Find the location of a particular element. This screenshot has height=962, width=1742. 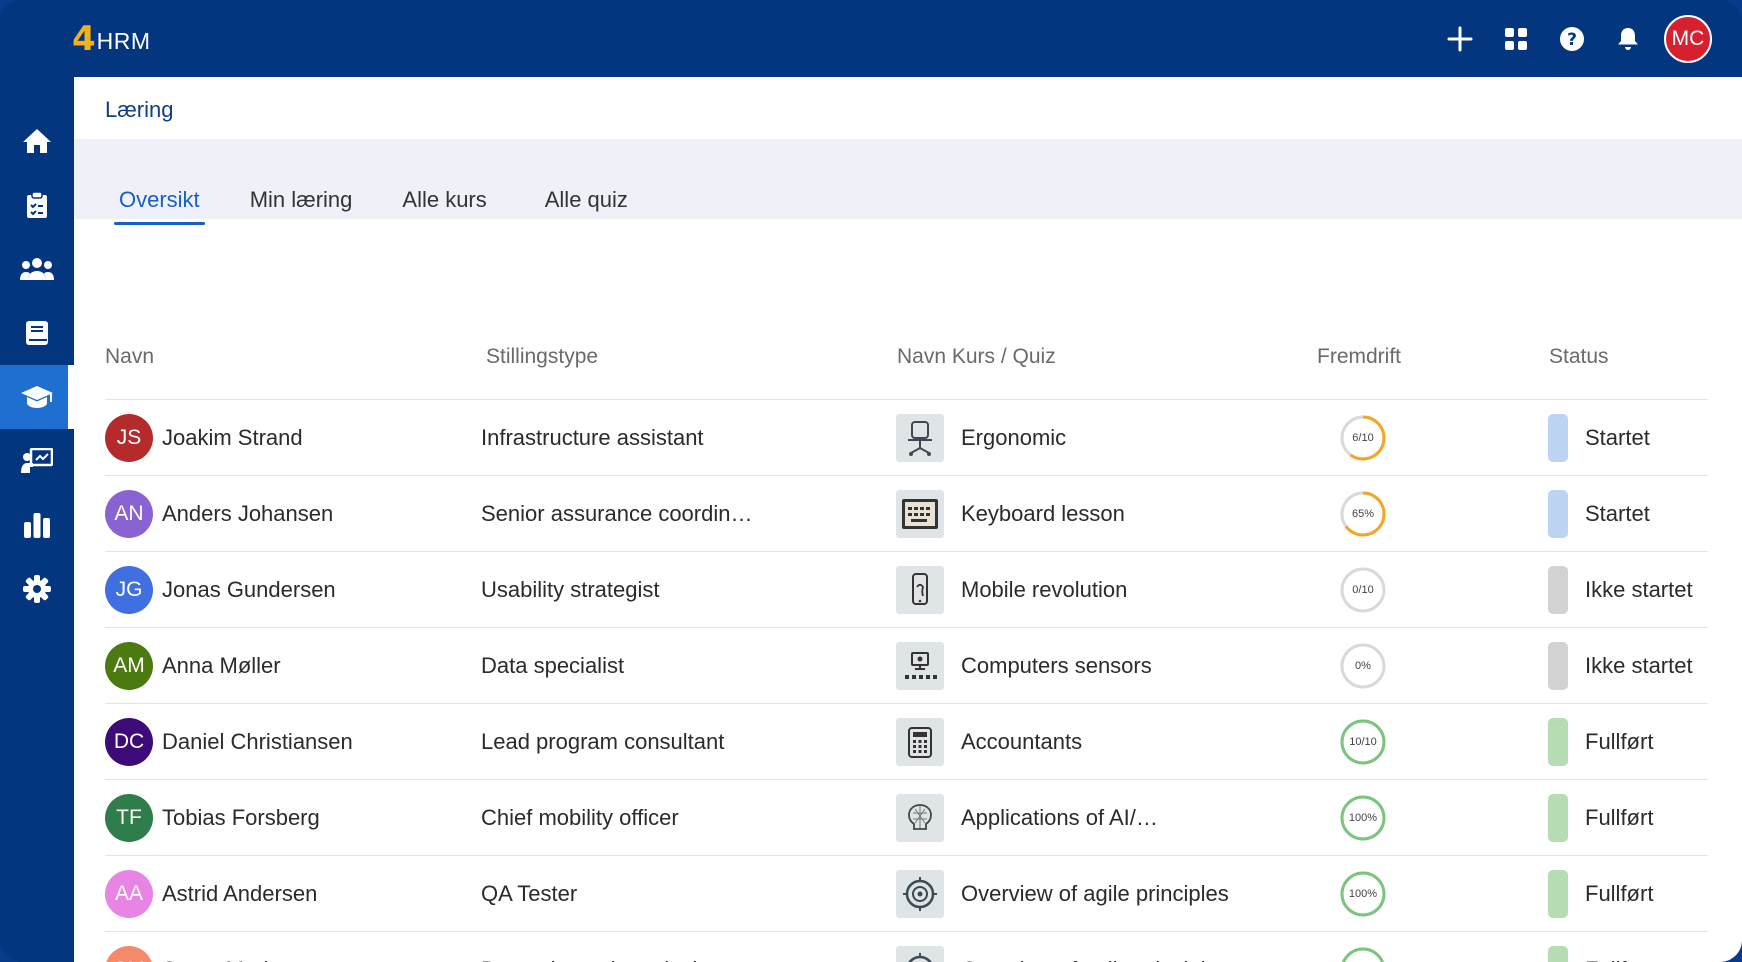

course-name: Keyboard lesson is located at coordinates (1043, 514).